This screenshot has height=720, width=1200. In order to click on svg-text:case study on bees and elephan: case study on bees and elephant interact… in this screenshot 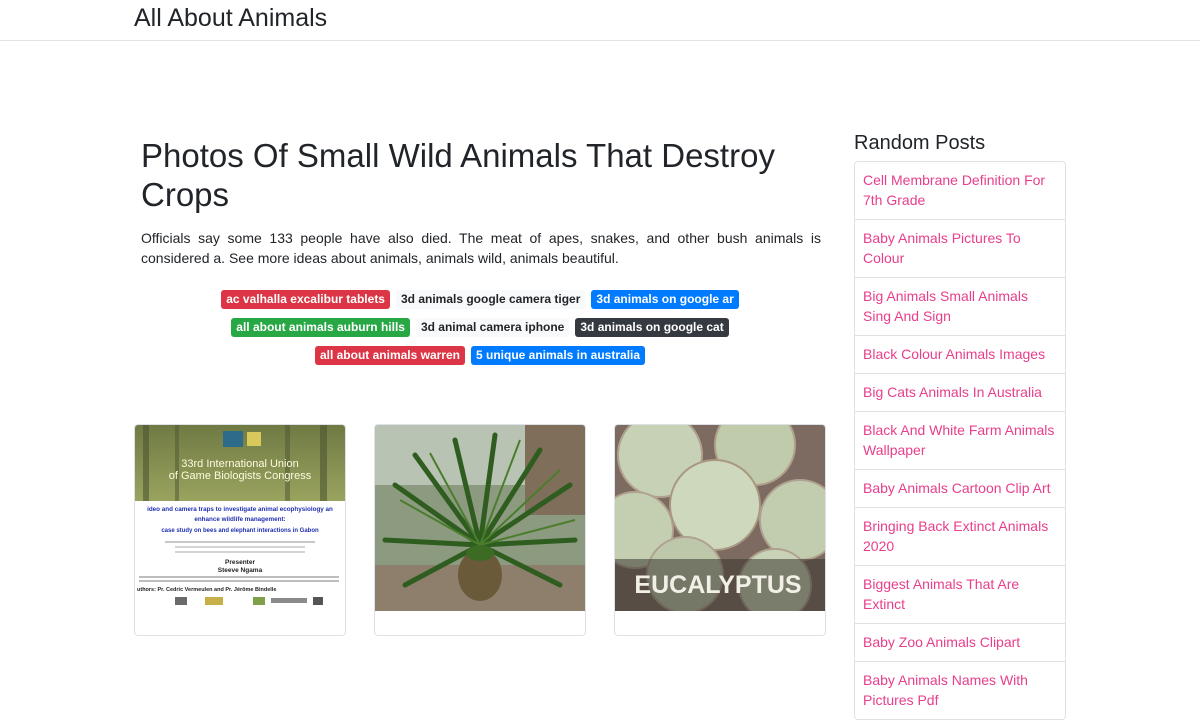, I will do `click(240, 531)`.